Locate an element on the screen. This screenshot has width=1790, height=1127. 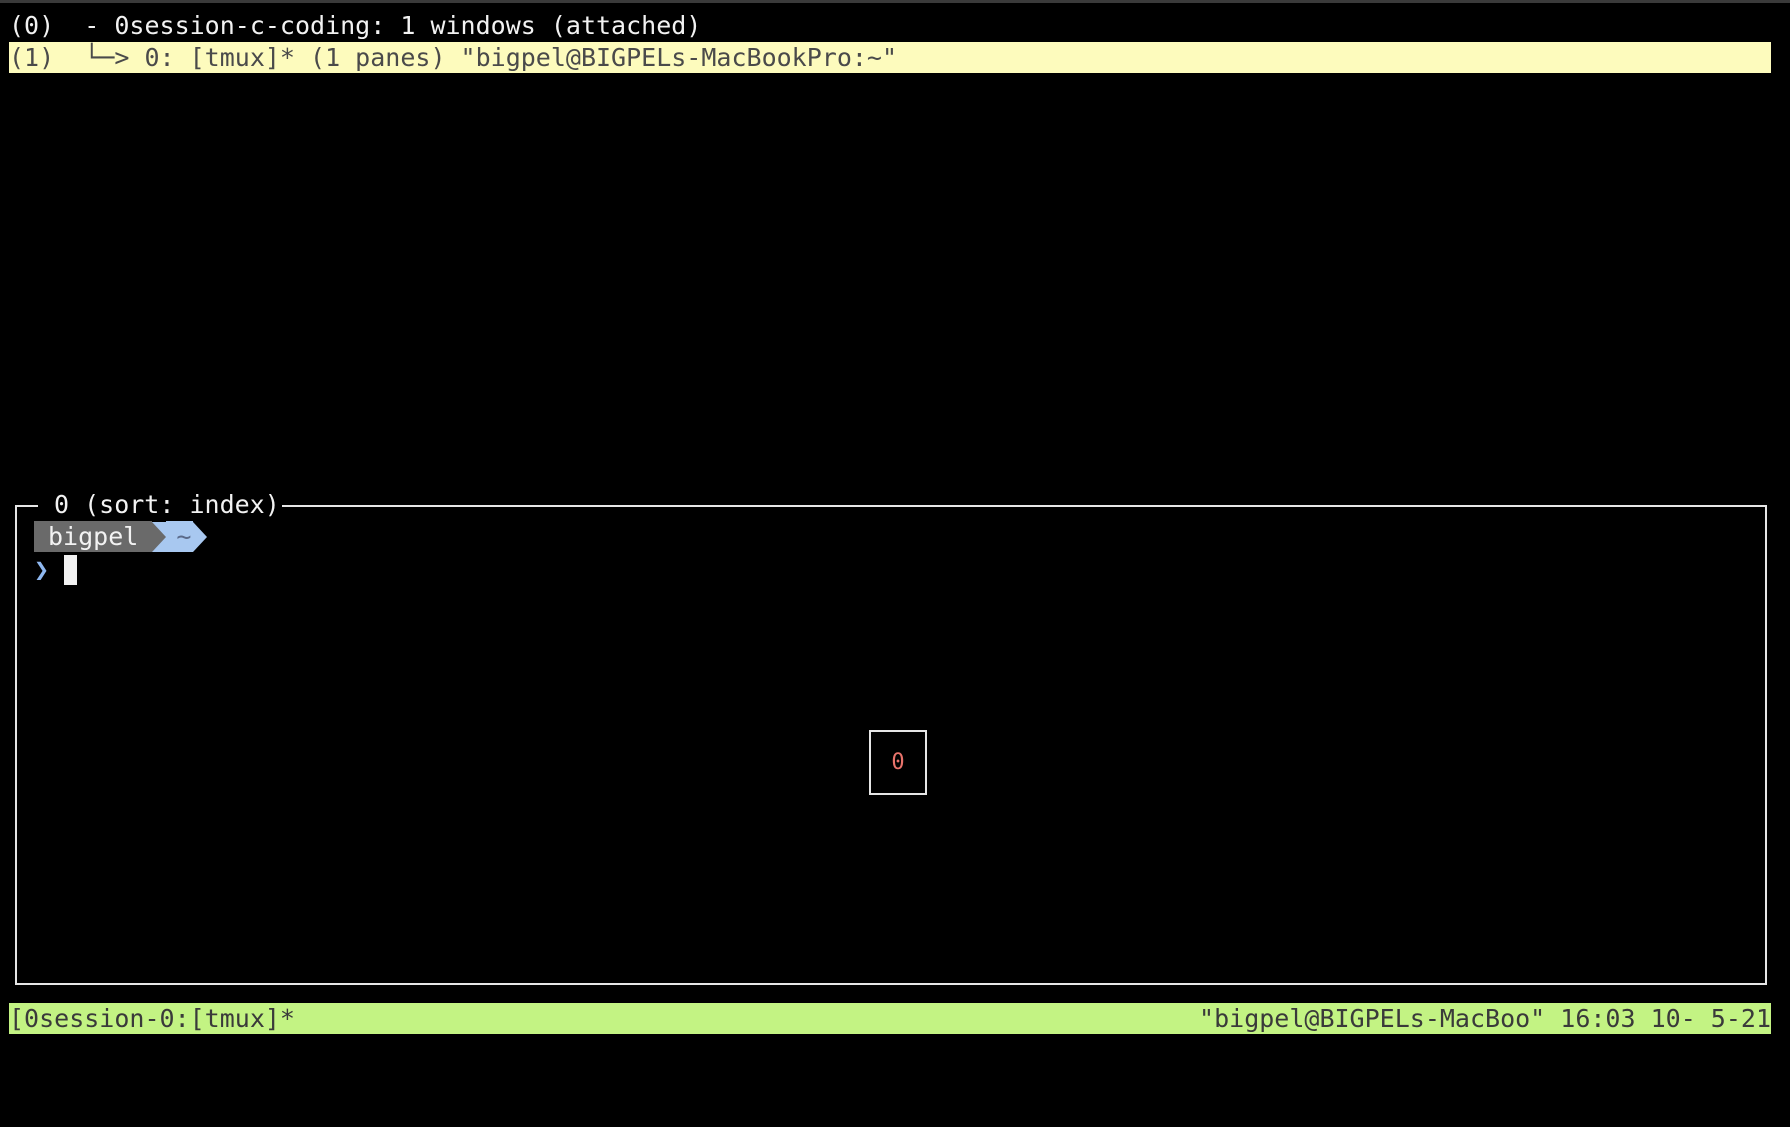
prompt-separator-icon is located at coordinates (159, 536).